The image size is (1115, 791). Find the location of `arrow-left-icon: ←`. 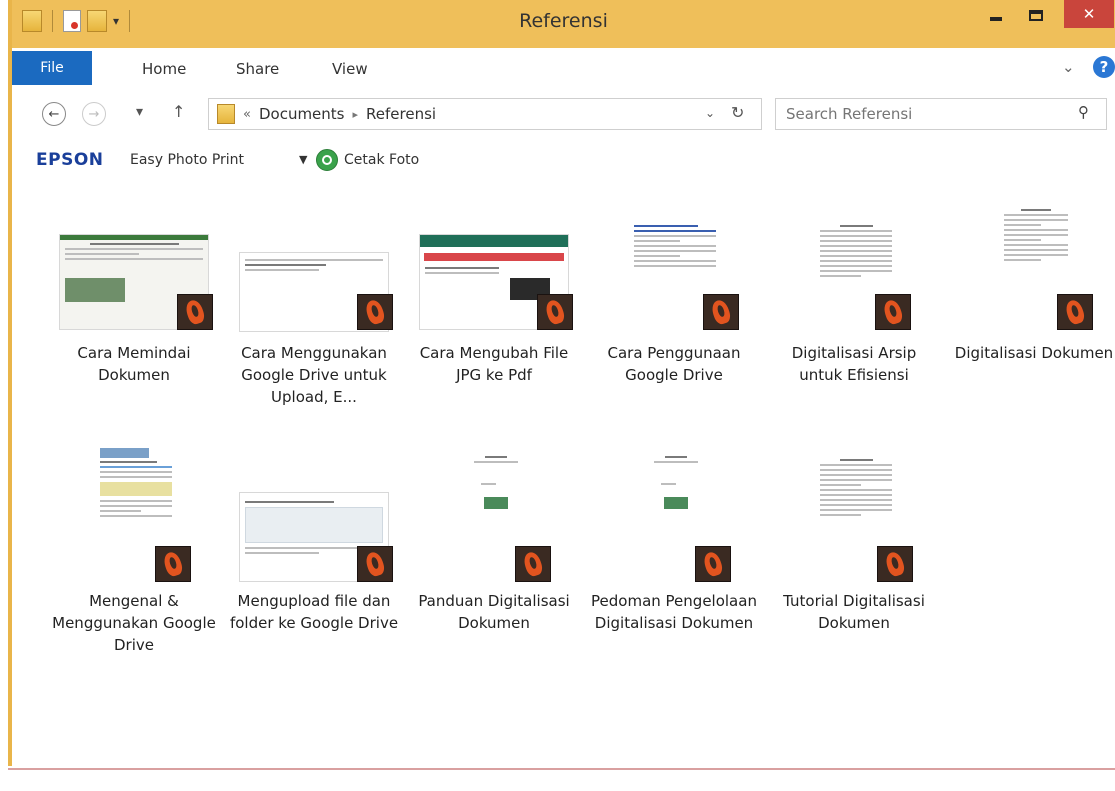

arrow-left-icon: ← is located at coordinates (54, 114).